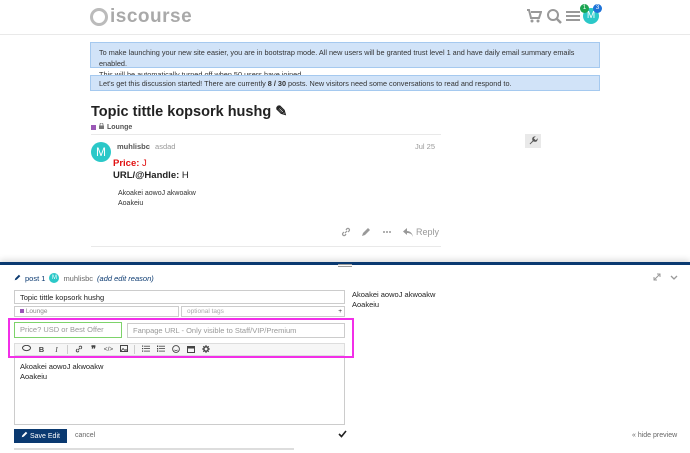 Image resolution: width=690 pixels, height=453 pixels. I want to click on category-color-swatch, so click(93, 127).